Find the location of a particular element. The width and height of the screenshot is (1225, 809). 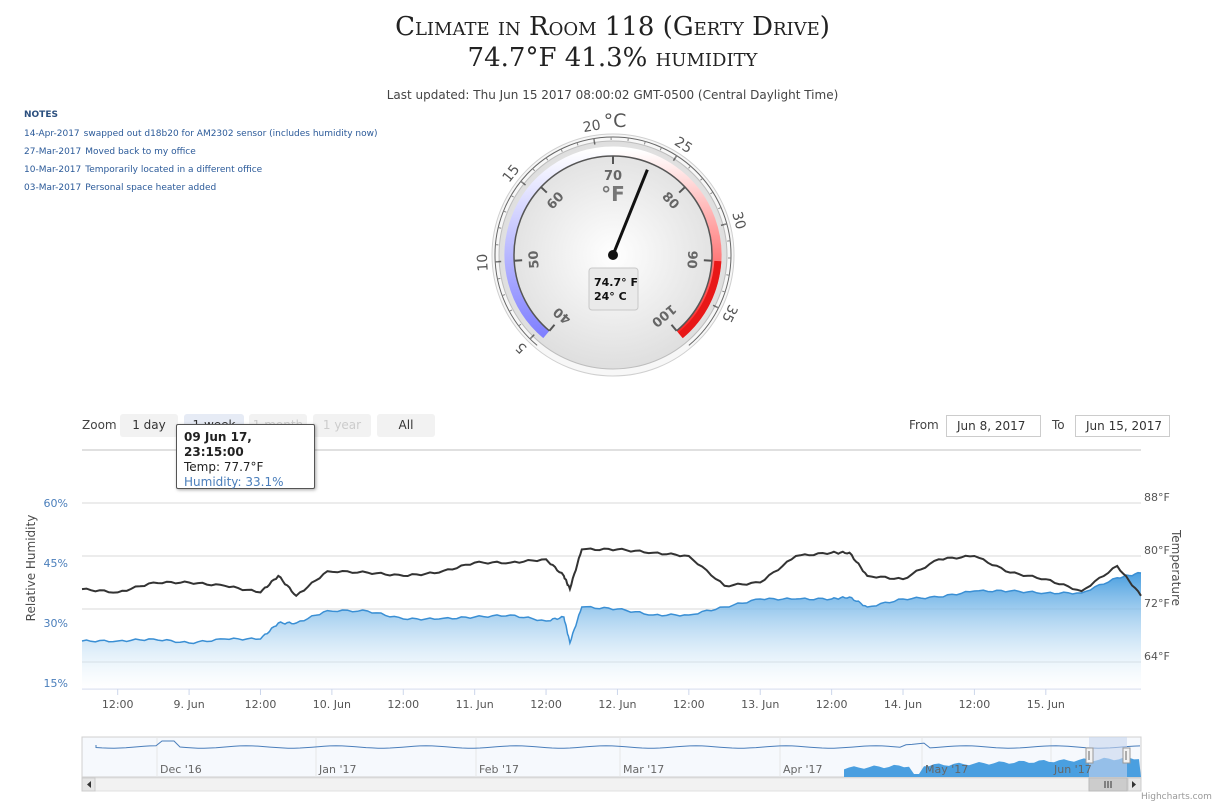

gauge-readout-c: 24° C is located at coordinates (610, 296).